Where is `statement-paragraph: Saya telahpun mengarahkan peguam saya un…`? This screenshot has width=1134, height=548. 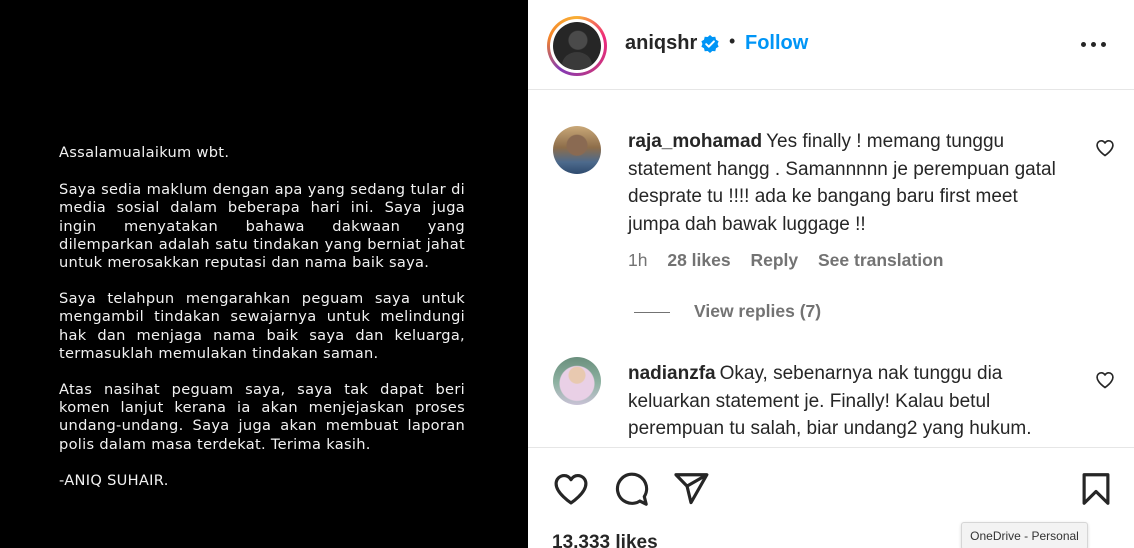
statement-paragraph: Saya telahpun mengarahkan peguam saya un… is located at coordinates (262, 326).